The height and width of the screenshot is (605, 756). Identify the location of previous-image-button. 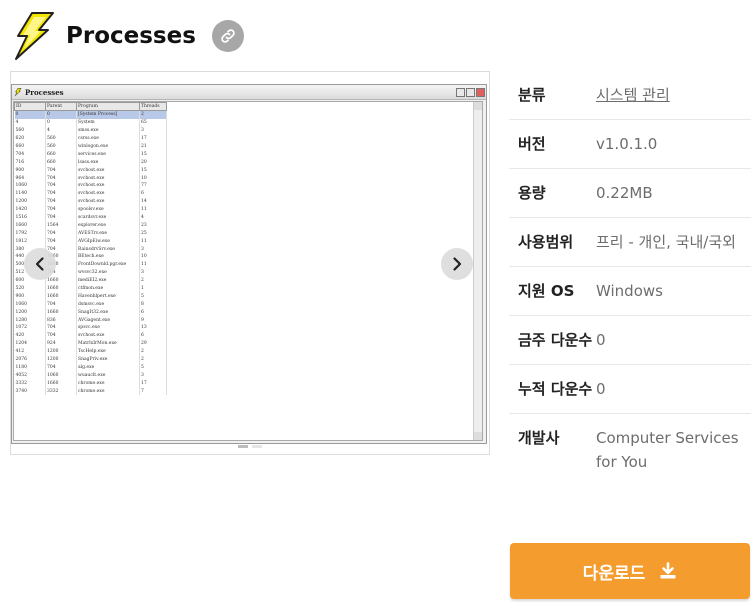
(40, 264).